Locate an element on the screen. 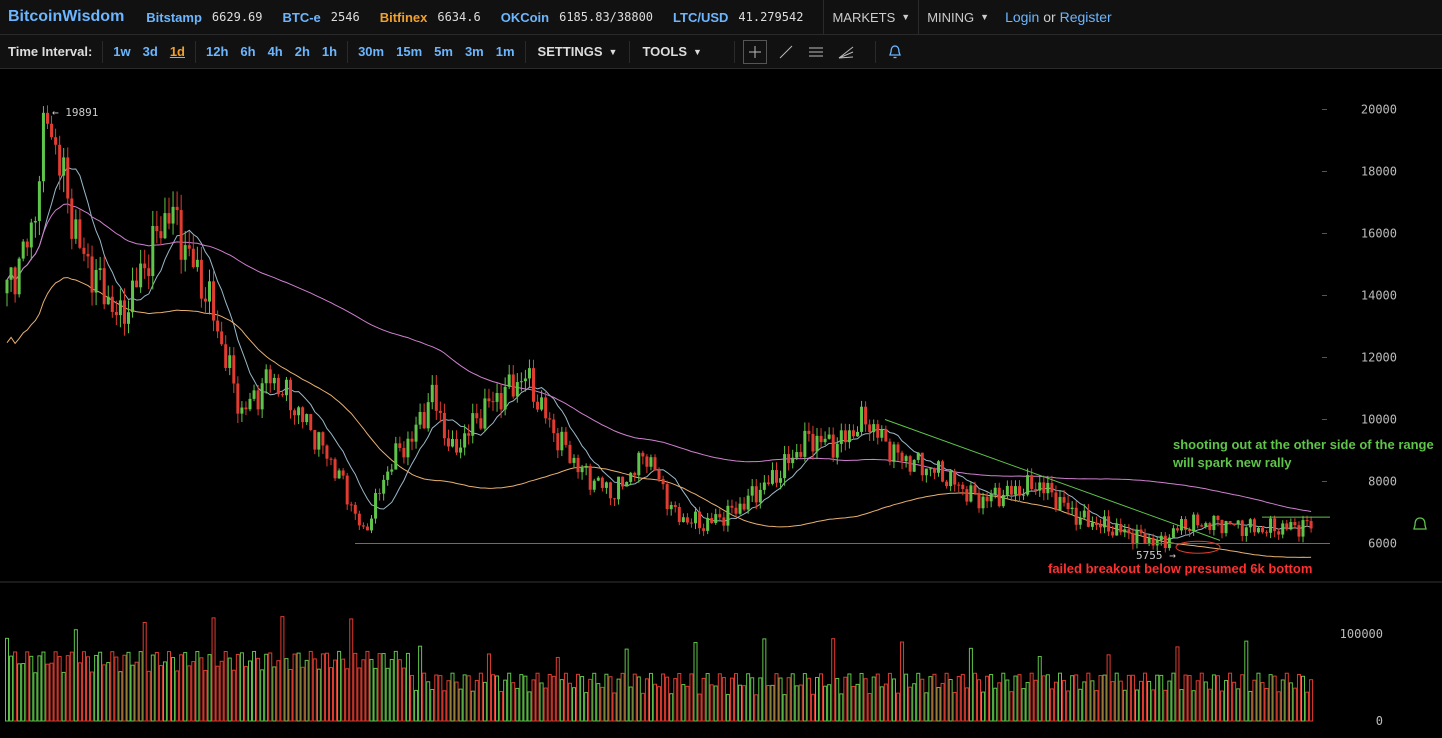 This screenshot has height=738, width=1442. ticker-exchange: BTC-e is located at coordinates (301, 17).